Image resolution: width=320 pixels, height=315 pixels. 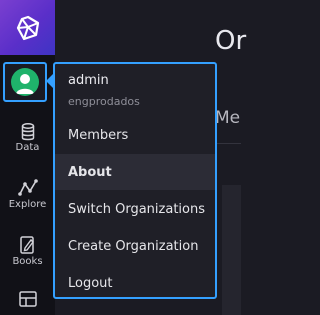 I want to click on menu-item-about: About, so click(x=135, y=172).